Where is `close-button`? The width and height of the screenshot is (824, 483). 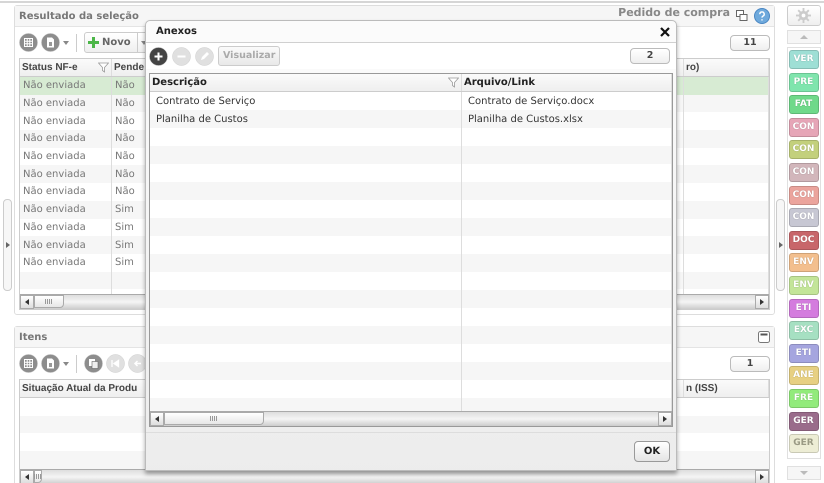
close-button is located at coordinates (665, 31).